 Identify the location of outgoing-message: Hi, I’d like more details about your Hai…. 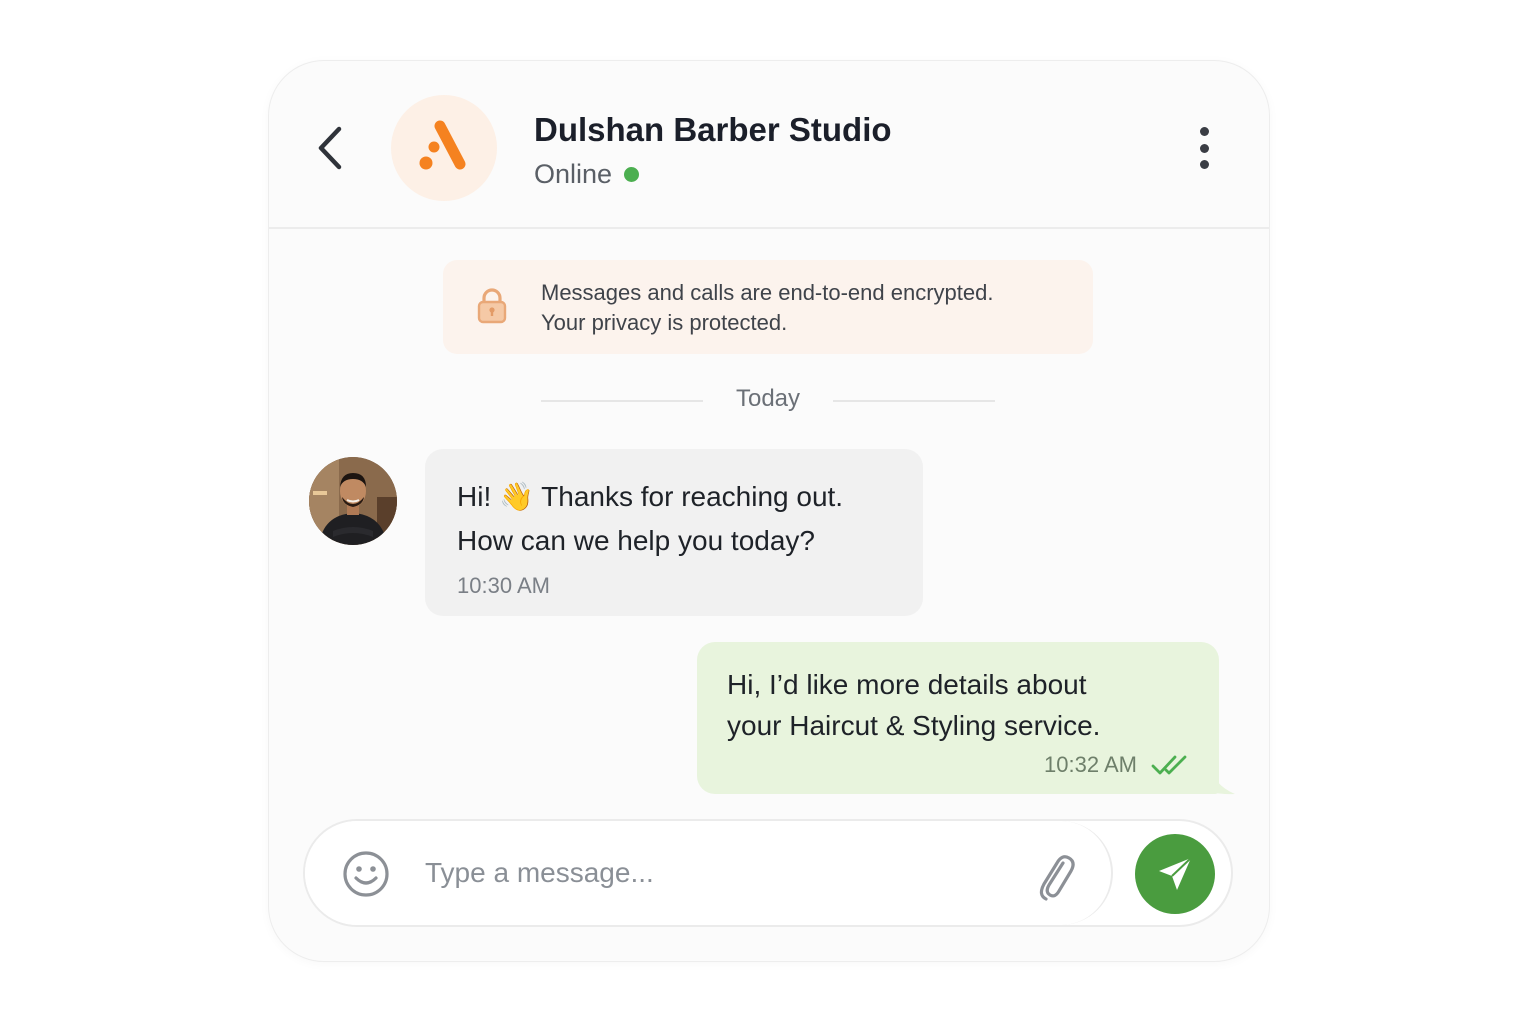
(958, 718).